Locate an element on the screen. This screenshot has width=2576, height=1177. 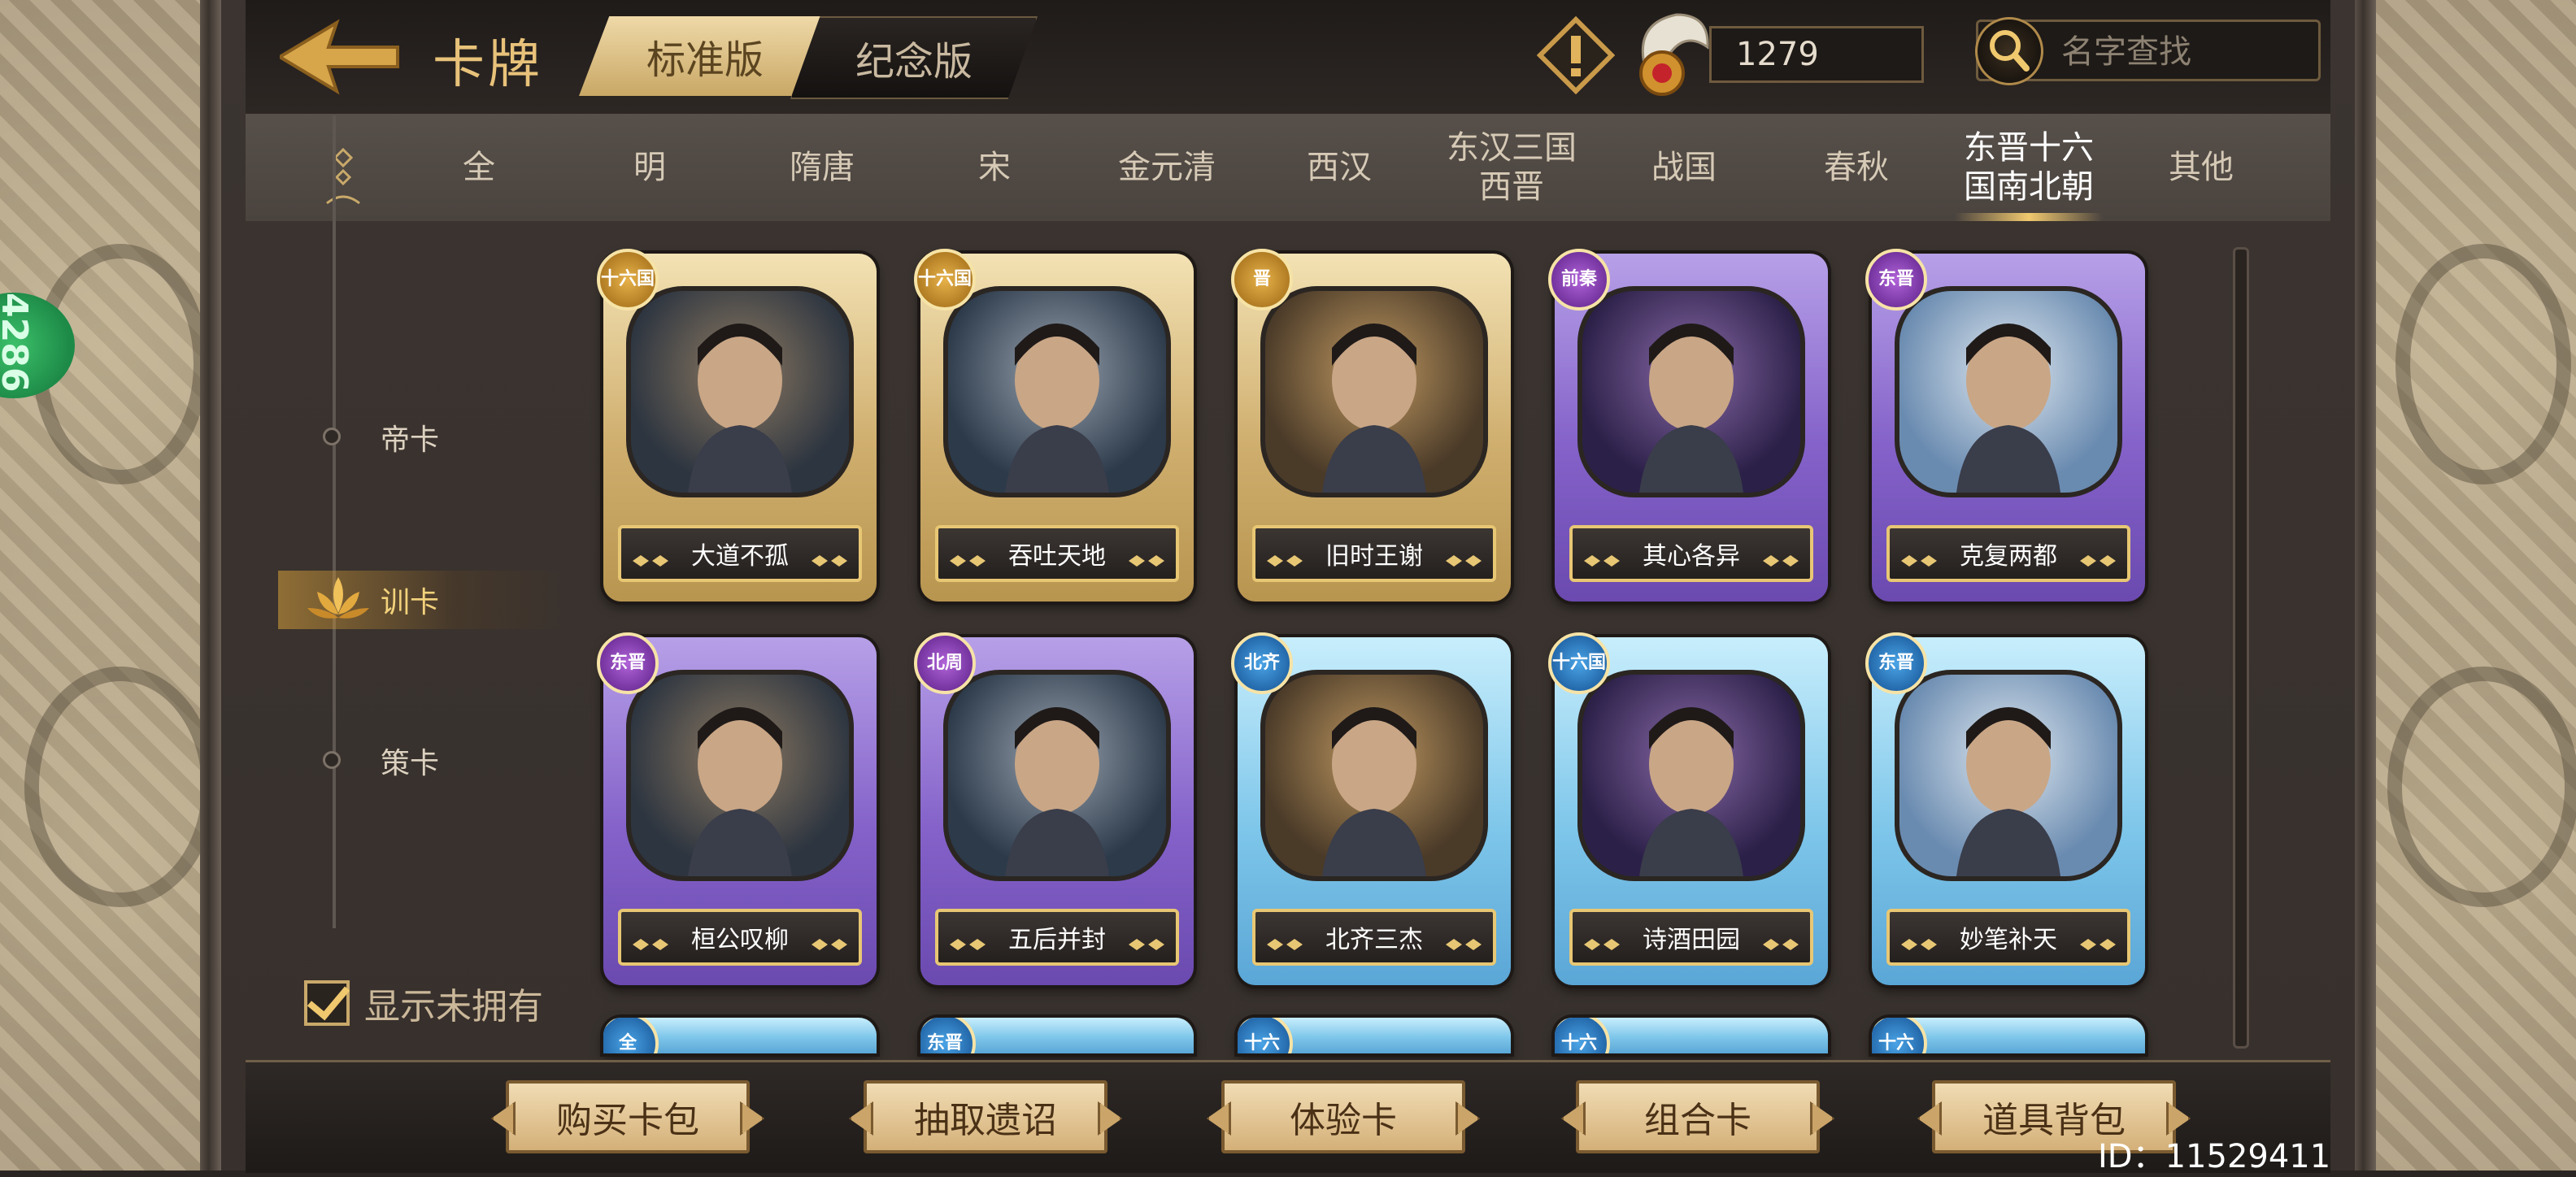
feather-coin-icon is located at coordinates (1672, 55).